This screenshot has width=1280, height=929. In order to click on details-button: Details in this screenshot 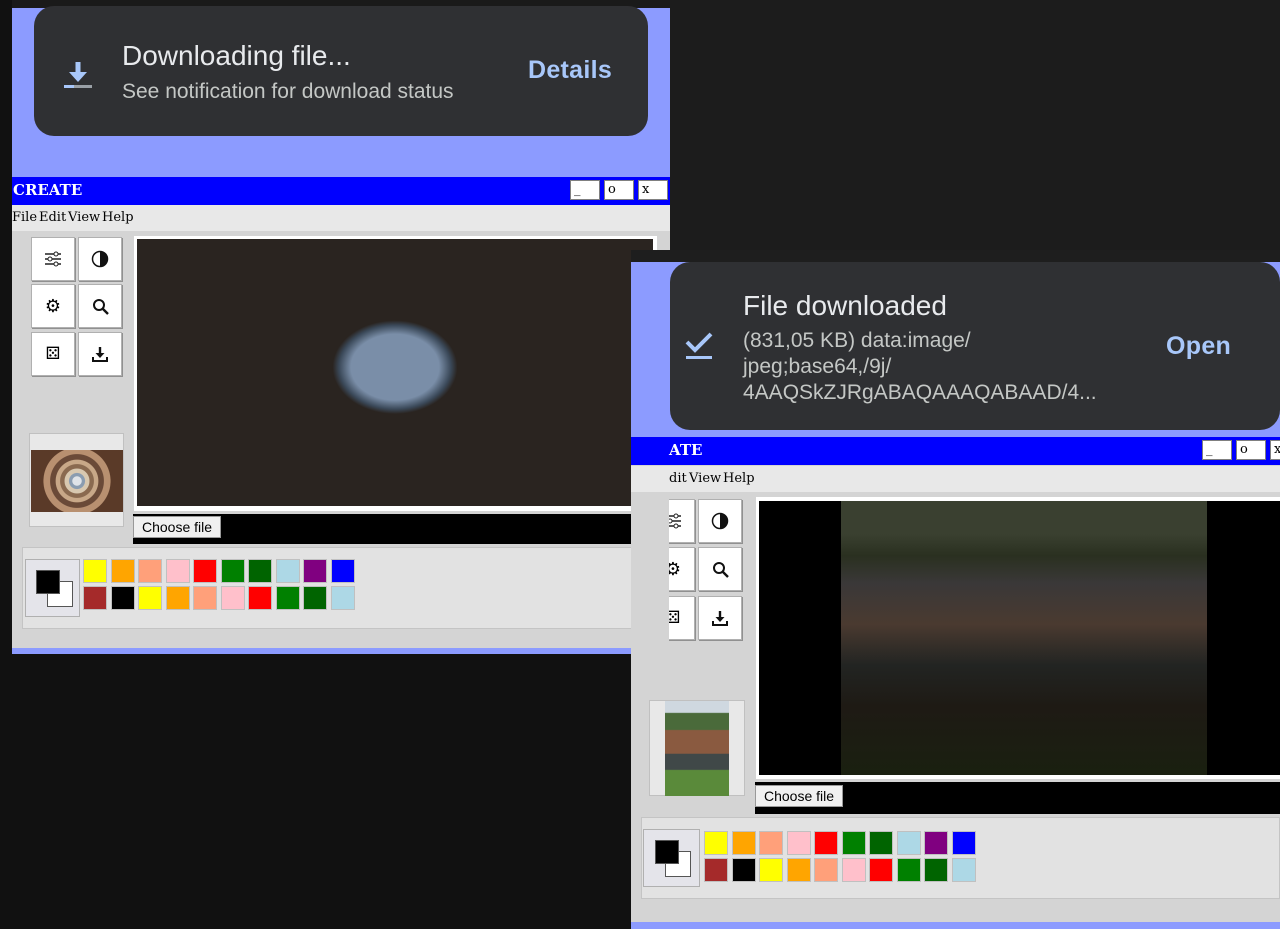, I will do `click(570, 70)`.